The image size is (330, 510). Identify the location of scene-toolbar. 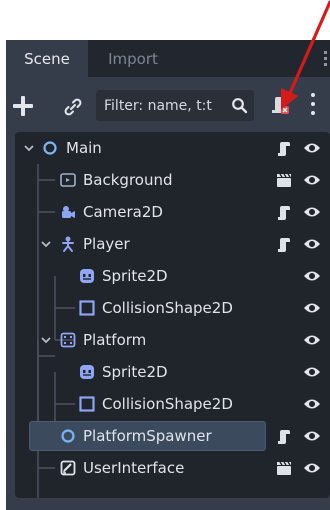
(168, 105).